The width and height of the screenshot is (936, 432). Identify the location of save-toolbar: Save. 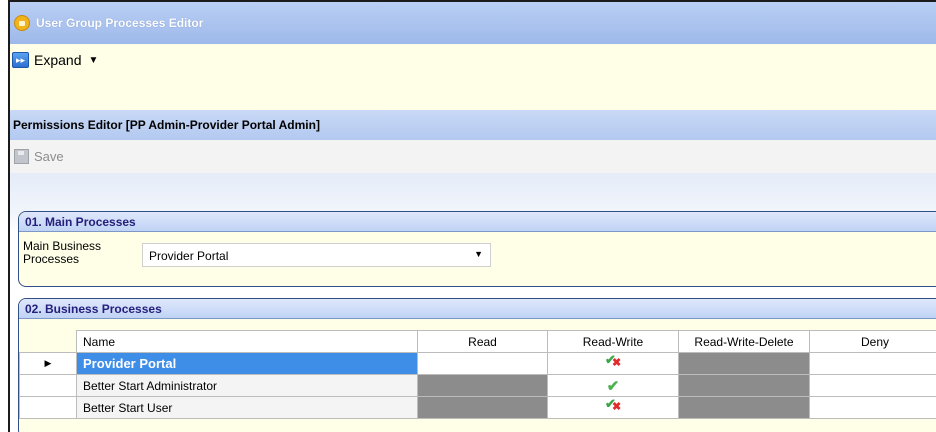
(473, 156).